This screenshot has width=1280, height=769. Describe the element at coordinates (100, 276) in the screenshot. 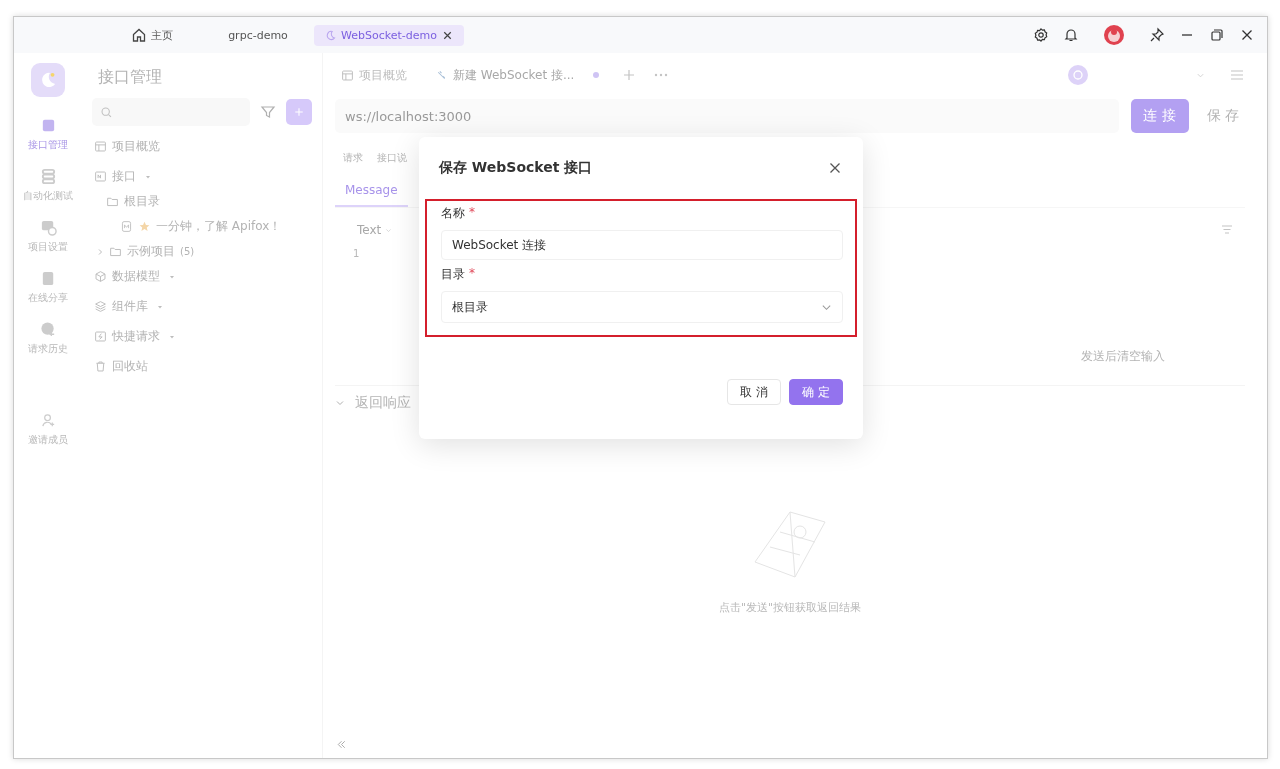

I see `cube-icon` at that location.